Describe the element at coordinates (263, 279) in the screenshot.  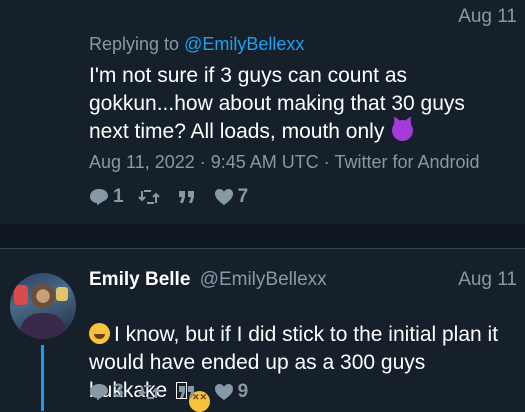
I see `author-handle: @EmilyBellexx` at that location.